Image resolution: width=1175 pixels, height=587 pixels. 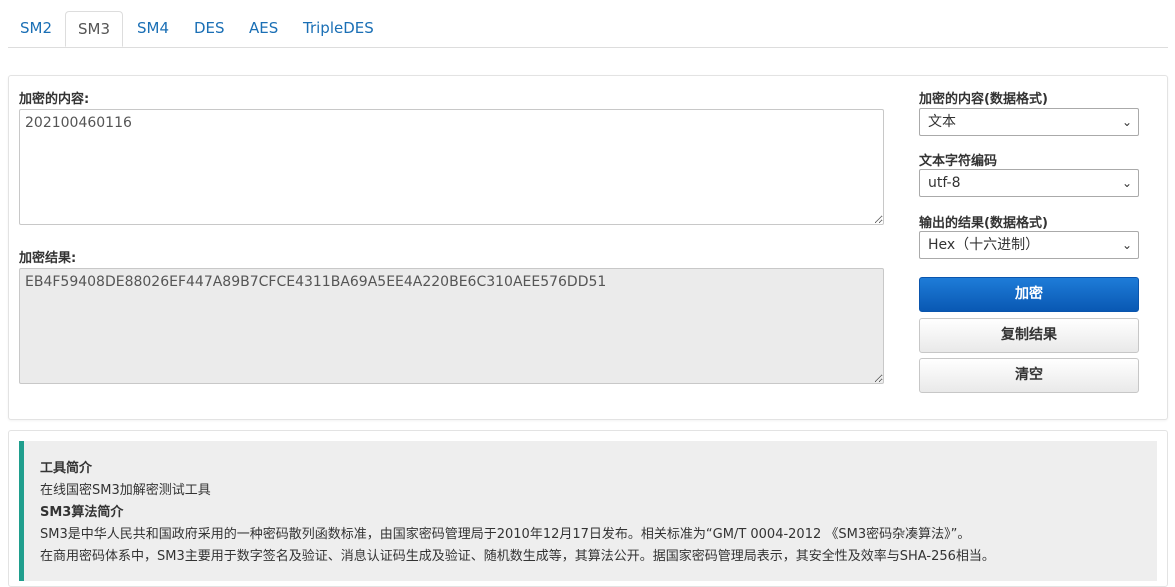 I want to click on output-label: 加密结果:, so click(x=48, y=258).